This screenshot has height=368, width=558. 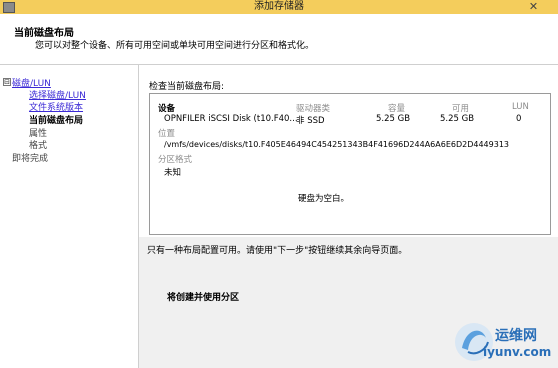 I want to click on review-label: 检查当前磁盘布局:, so click(x=187, y=87).